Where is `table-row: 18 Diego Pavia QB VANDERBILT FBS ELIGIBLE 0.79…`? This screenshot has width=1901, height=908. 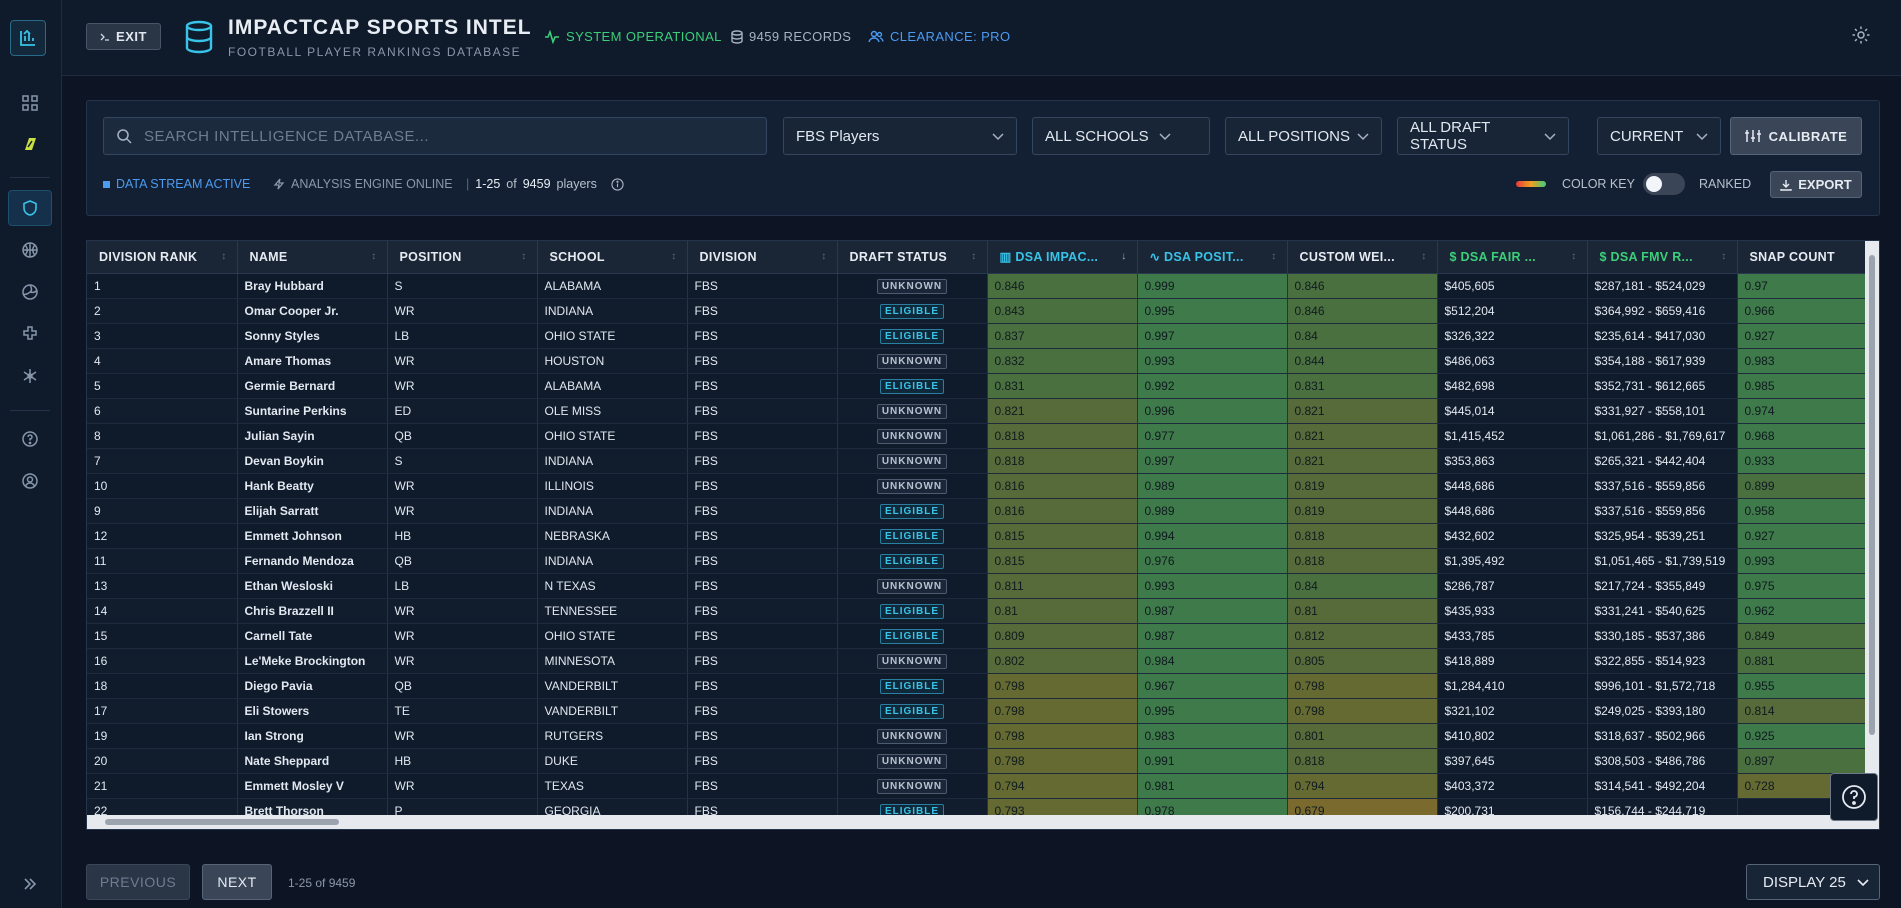 table-row: 18 Diego Pavia QB VANDERBILT FBS ELIGIBLE 0.79… is located at coordinates (978, 686).